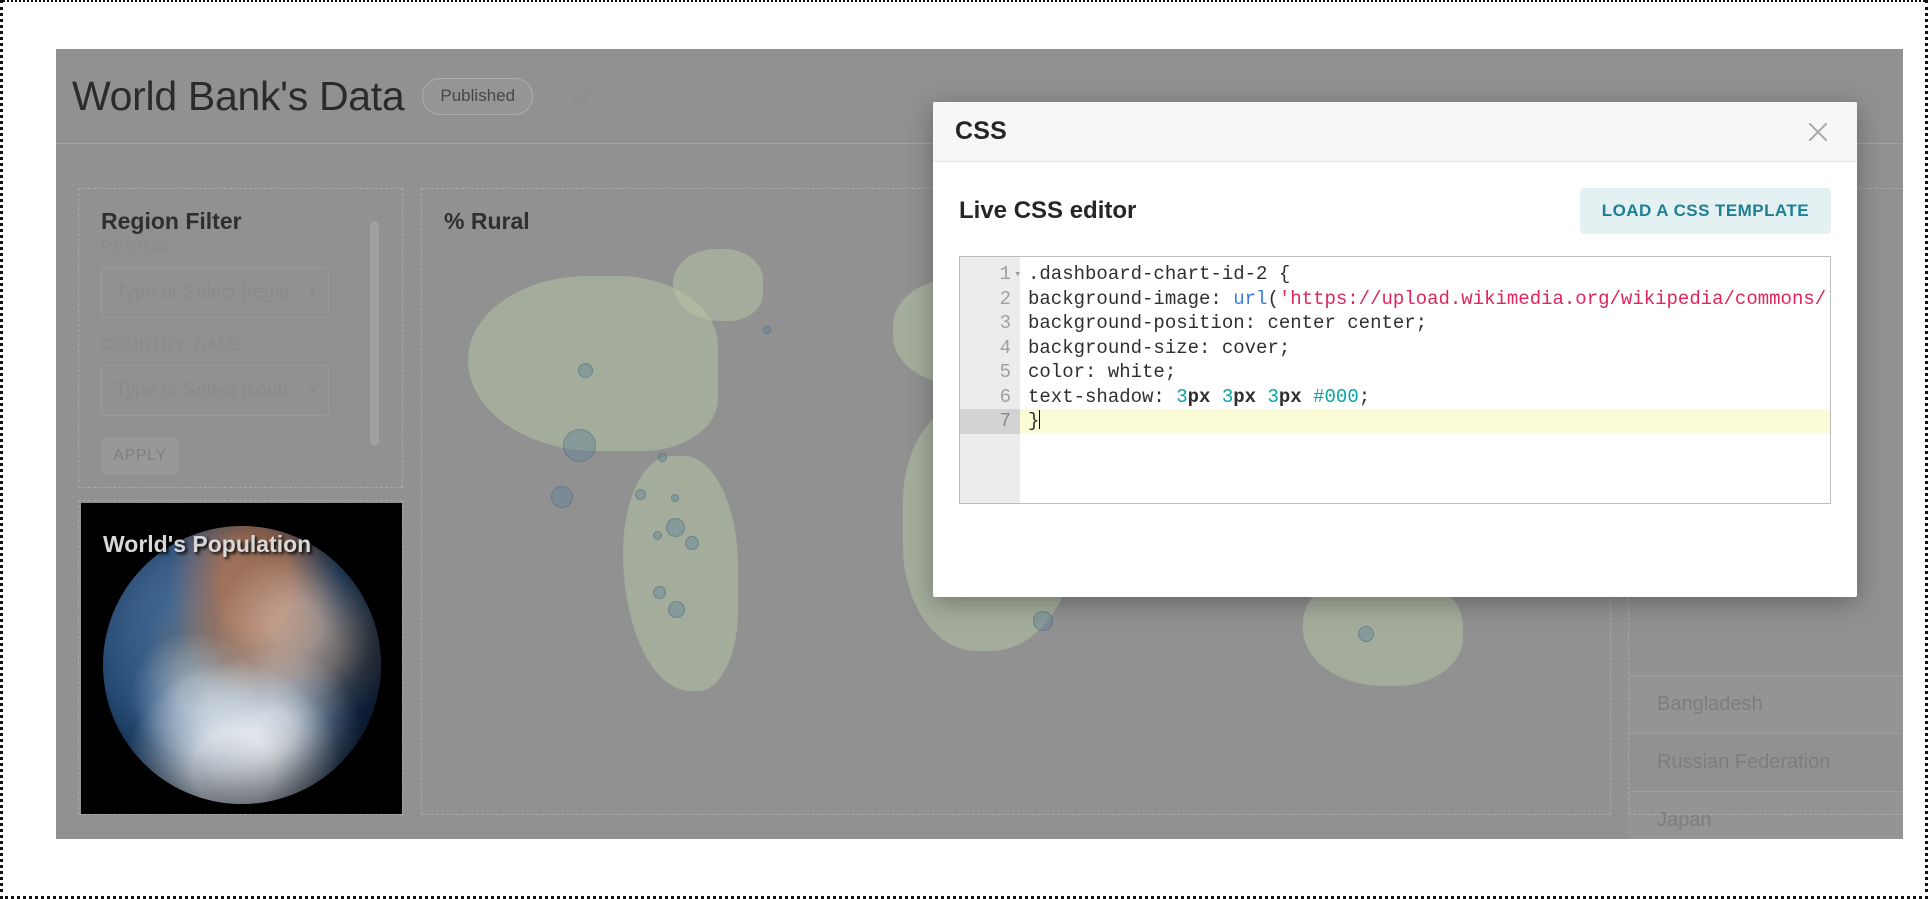  Describe the element at coordinates (1250, 298) in the screenshot. I see `code-token: url` at that location.